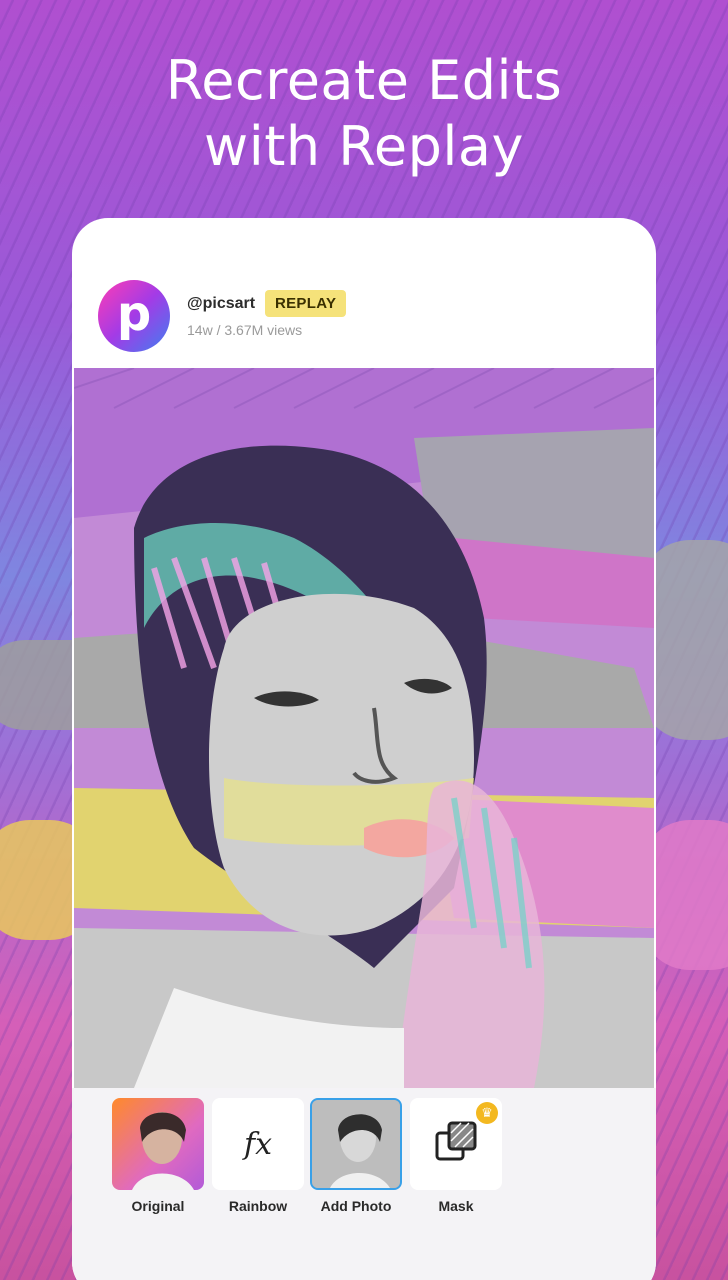 This screenshot has height=1280, width=728. What do you see at coordinates (364, 80) in the screenshot?
I see `headline-line-1: Recreate Edits` at bounding box center [364, 80].